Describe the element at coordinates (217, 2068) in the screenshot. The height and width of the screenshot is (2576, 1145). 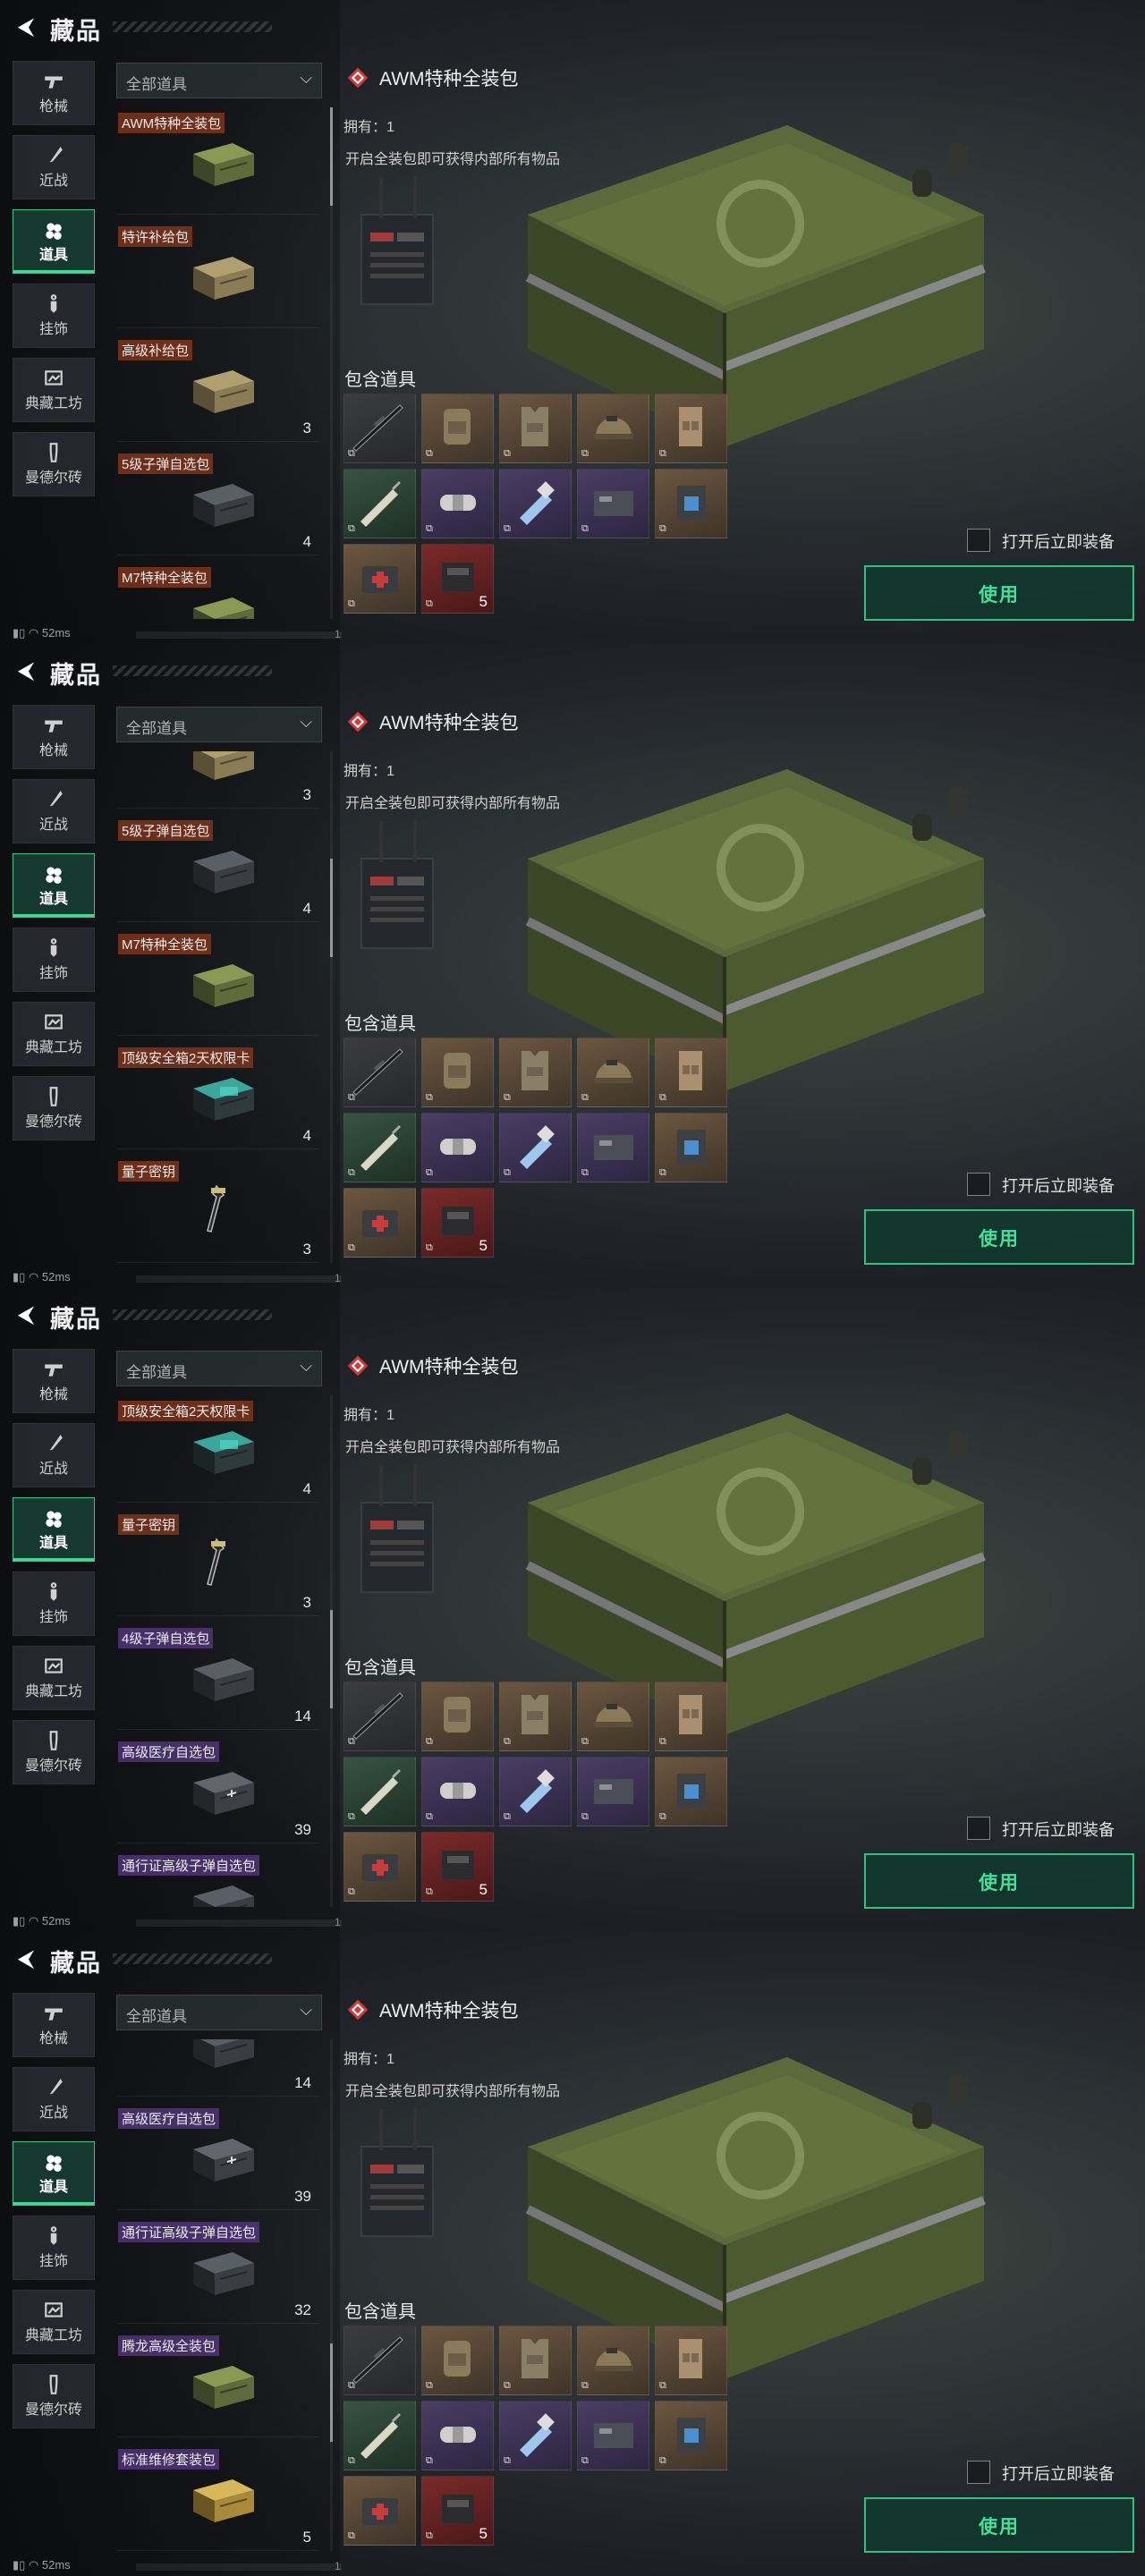
I see `list-item: 14` at that location.